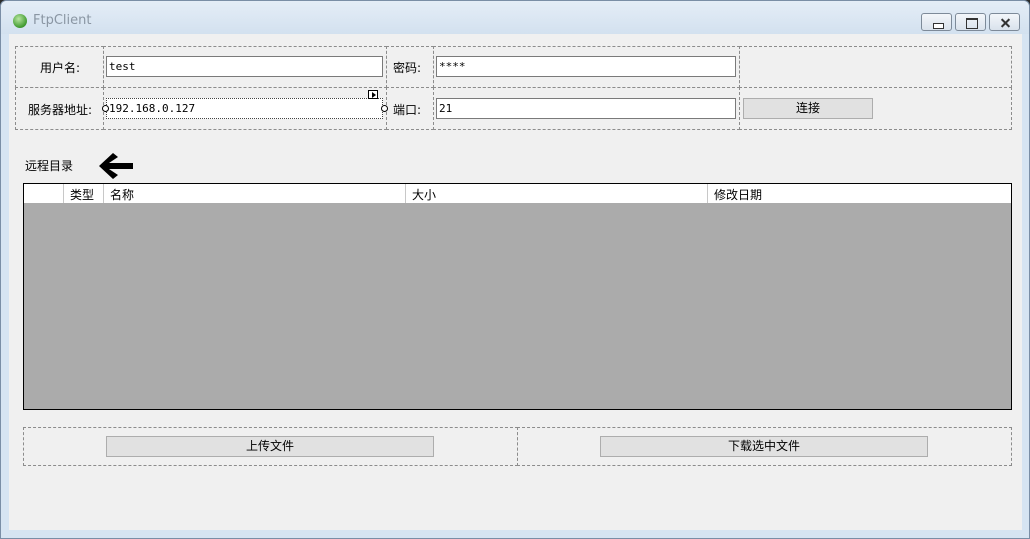 The width and height of the screenshot is (1030, 539). What do you see at coordinates (62, 20) in the screenshot?
I see `window-title: FtpClient` at bounding box center [62, 20].